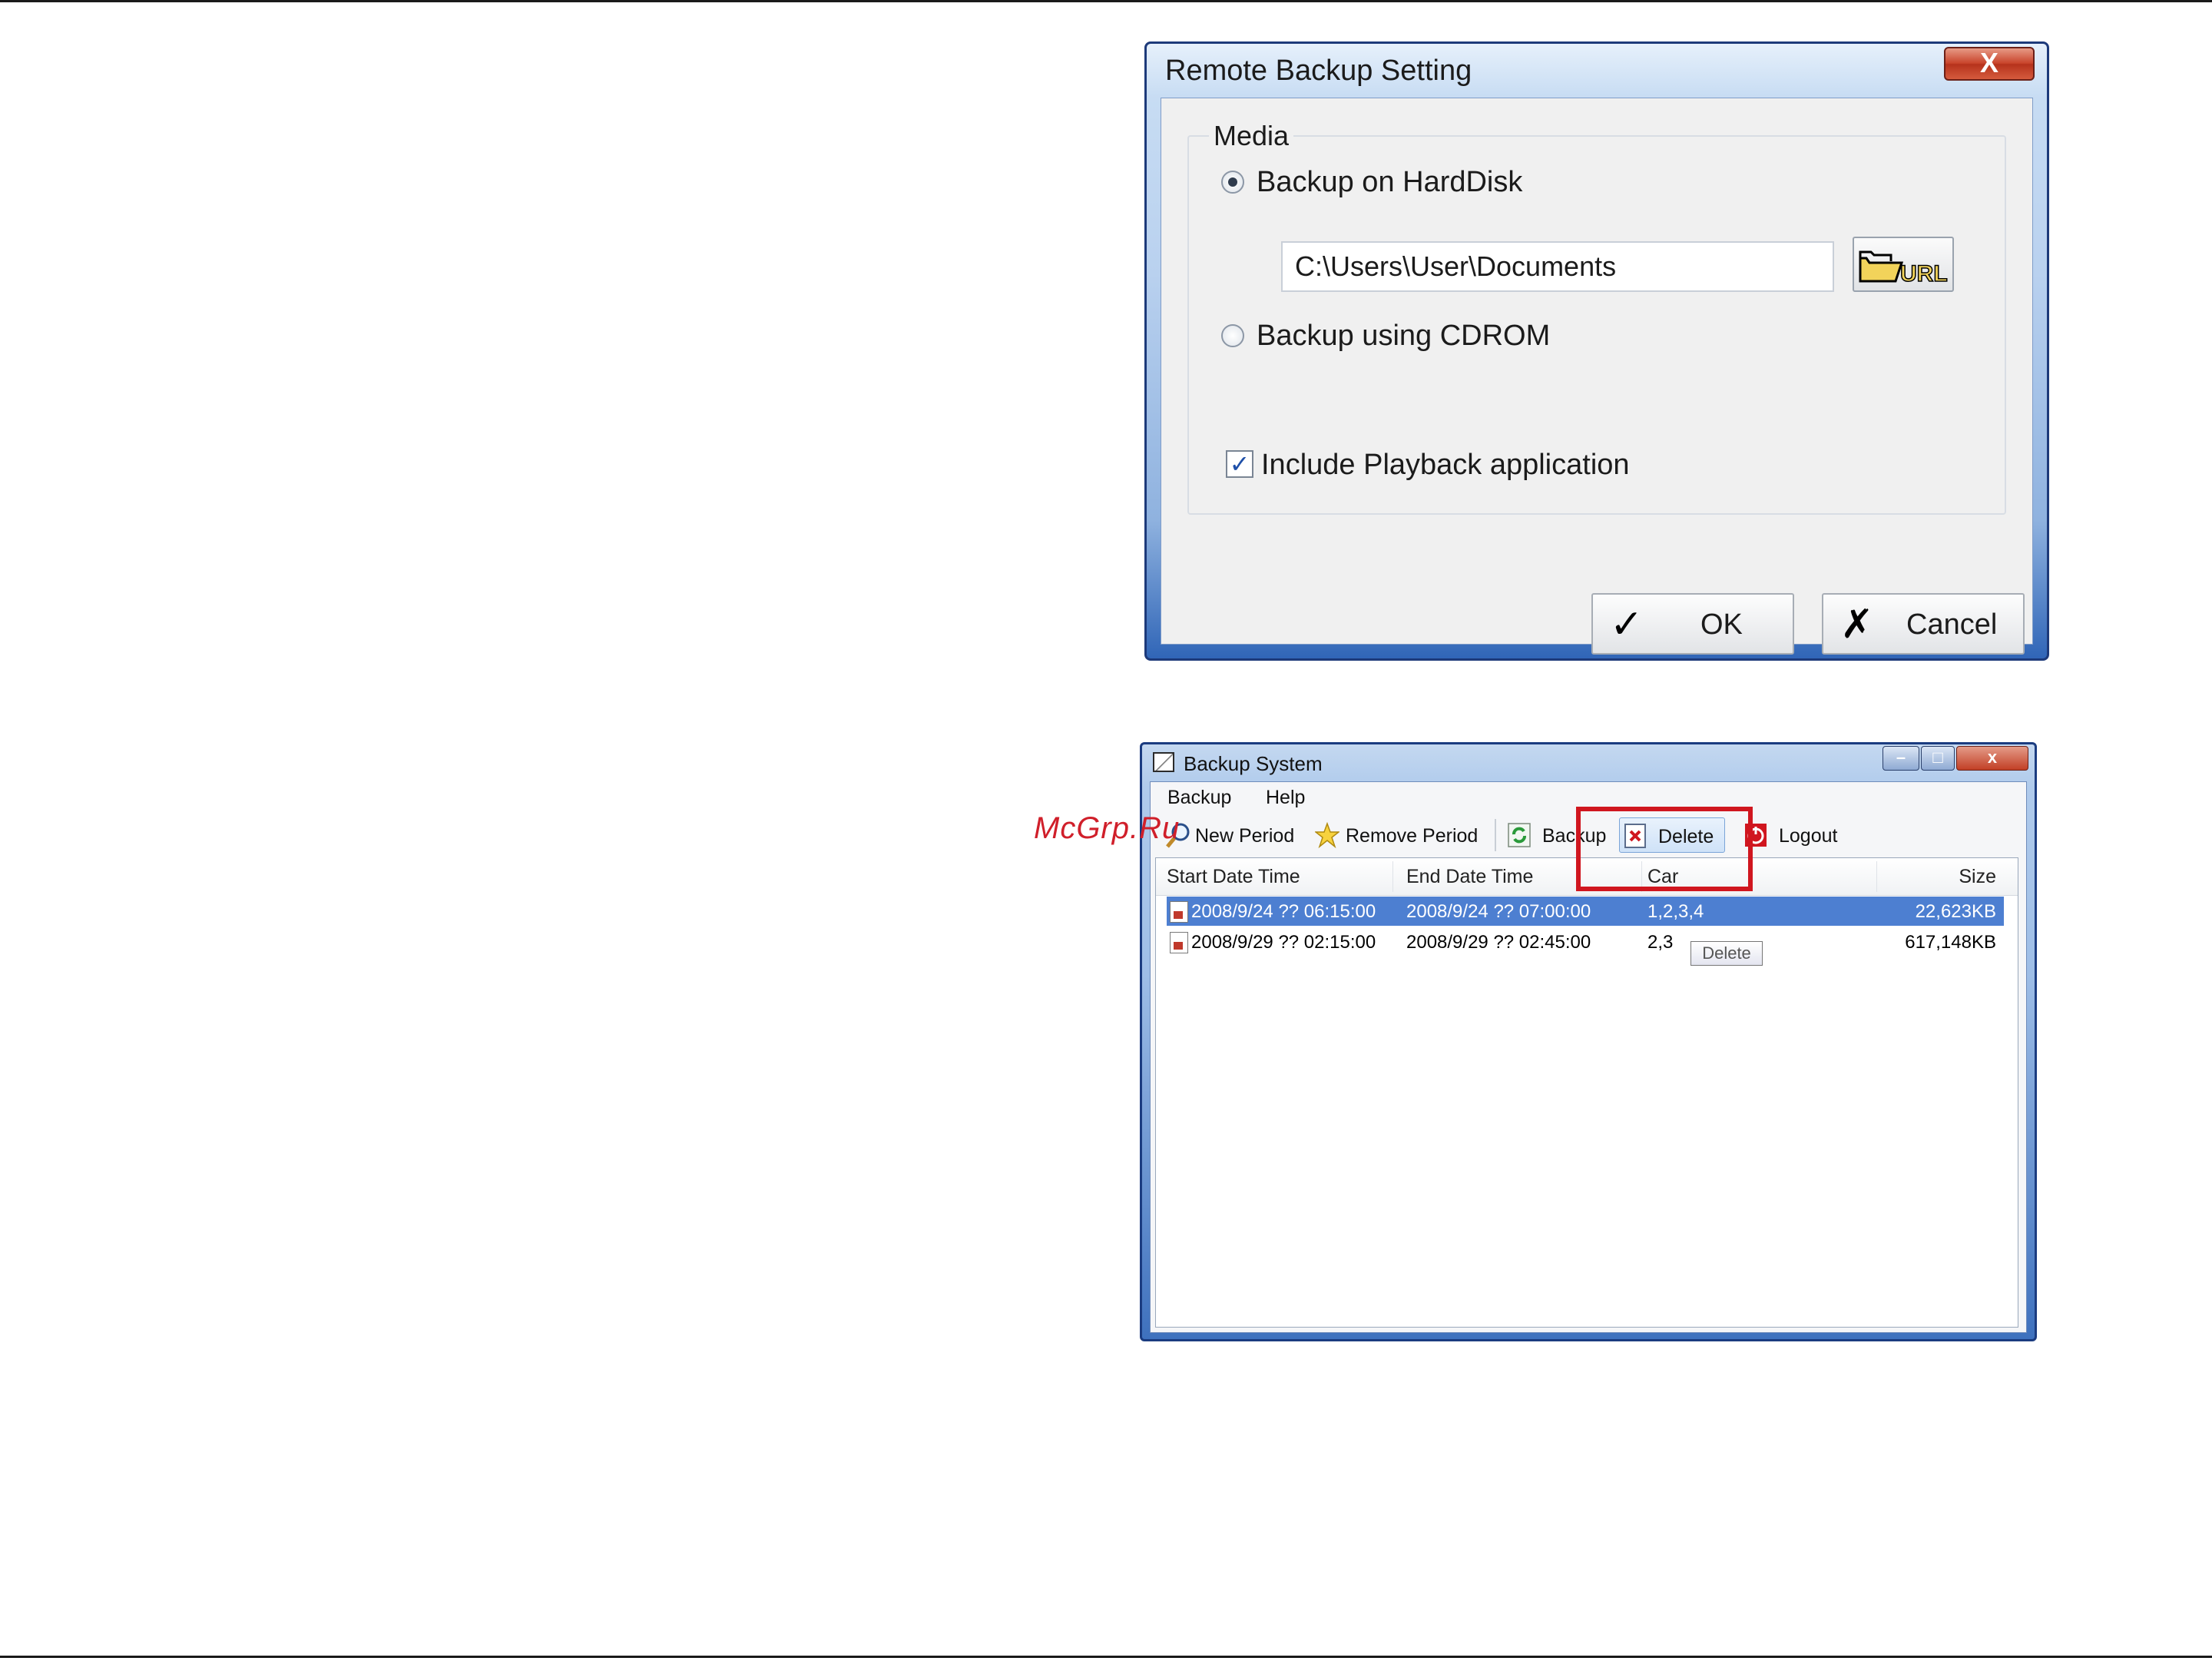  What do you see at coordinates (1519, 835) in the screenshot?
I see `refresh-icon` at bounding box center [1519, 835].